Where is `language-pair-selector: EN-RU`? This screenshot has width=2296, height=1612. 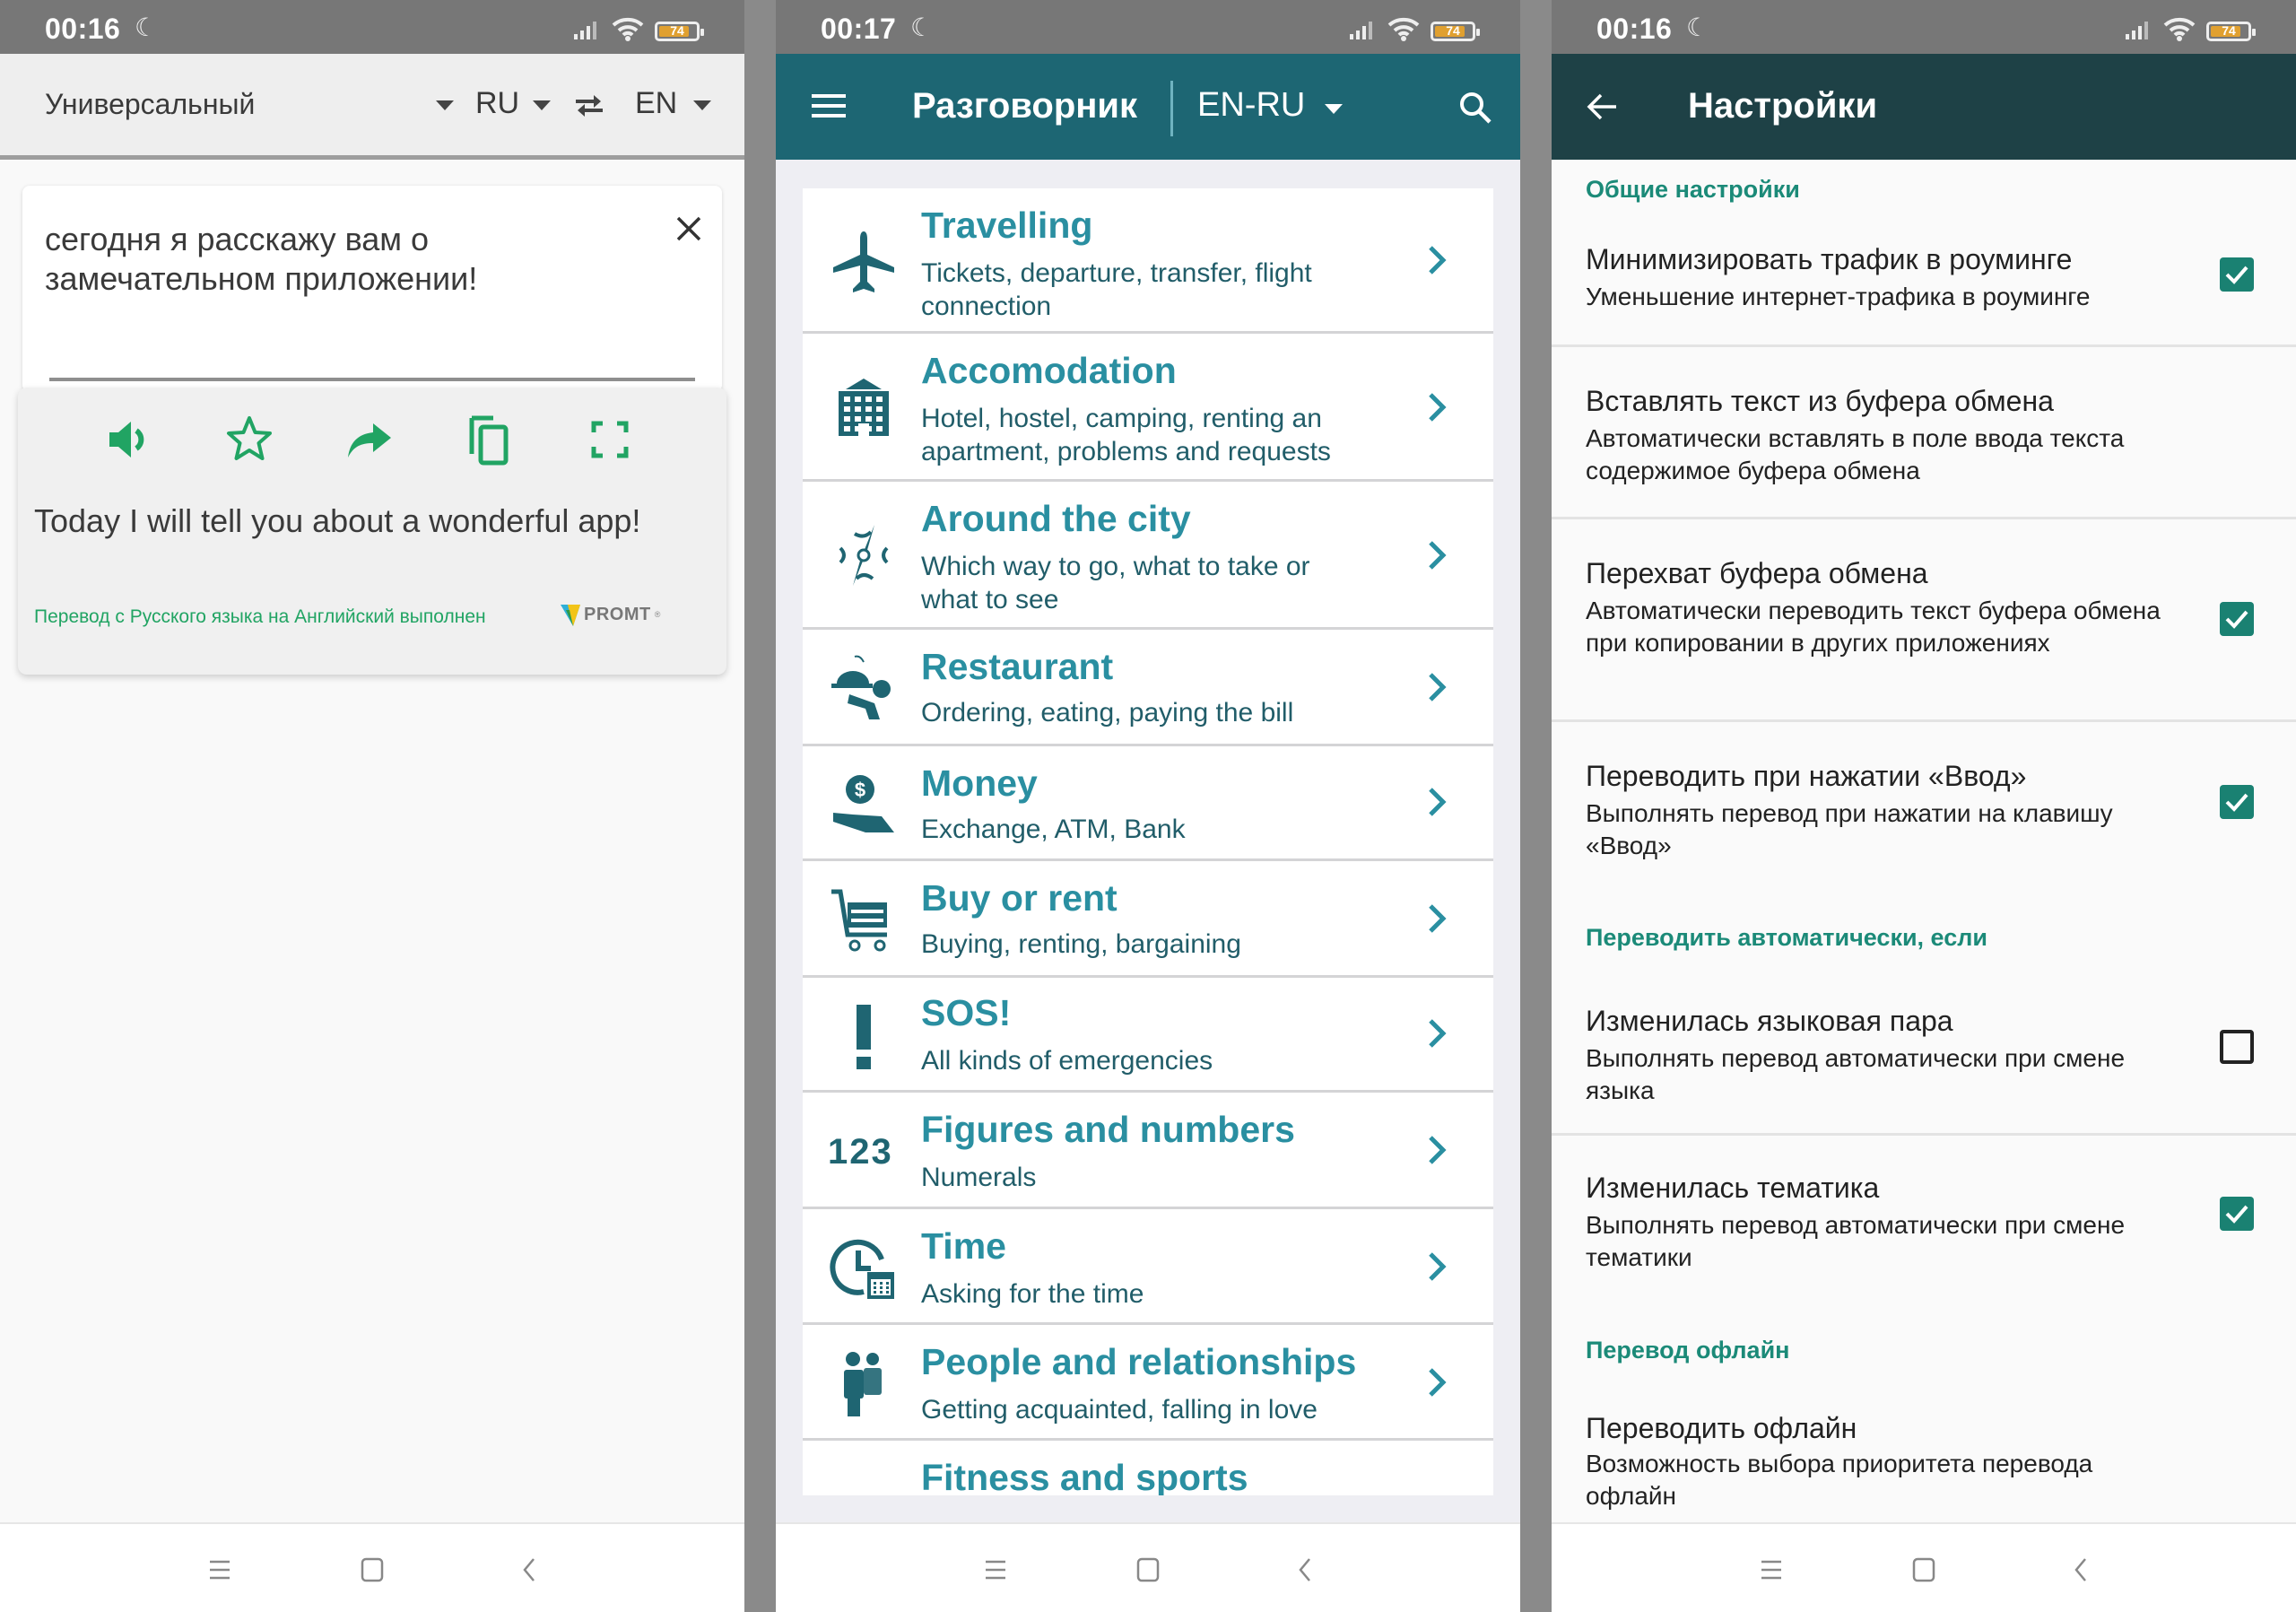 language-pair-selector: EN-RU is located at coordinates (1251, 106).